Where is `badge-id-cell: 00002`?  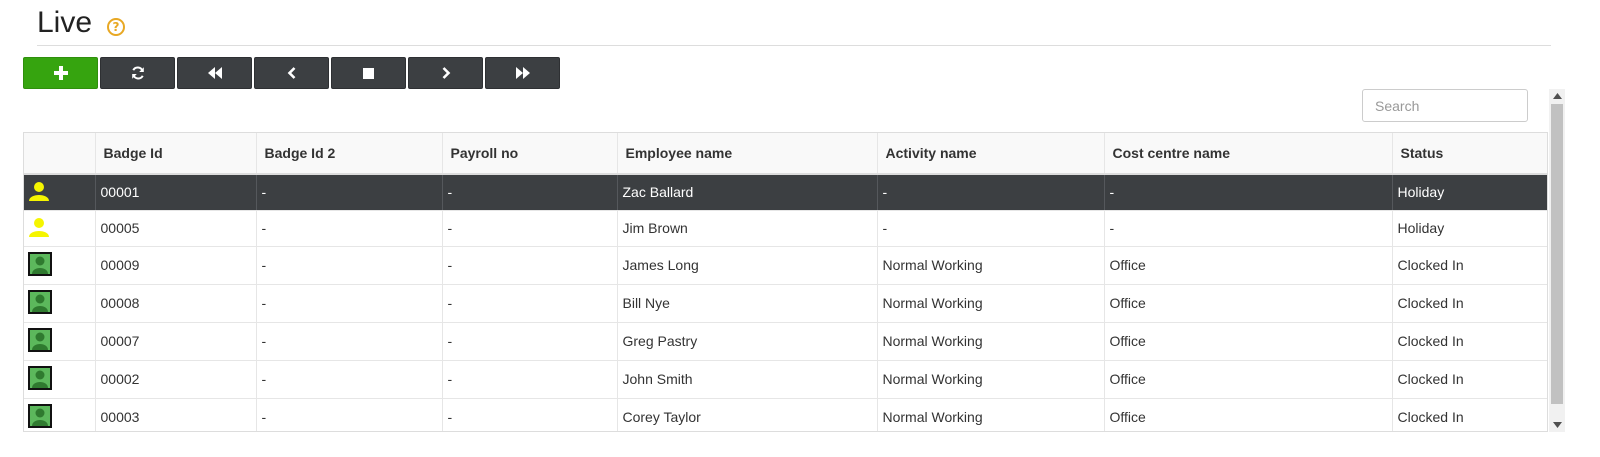
badge-id-cell: 00002 is located at coordinates (176, 379).